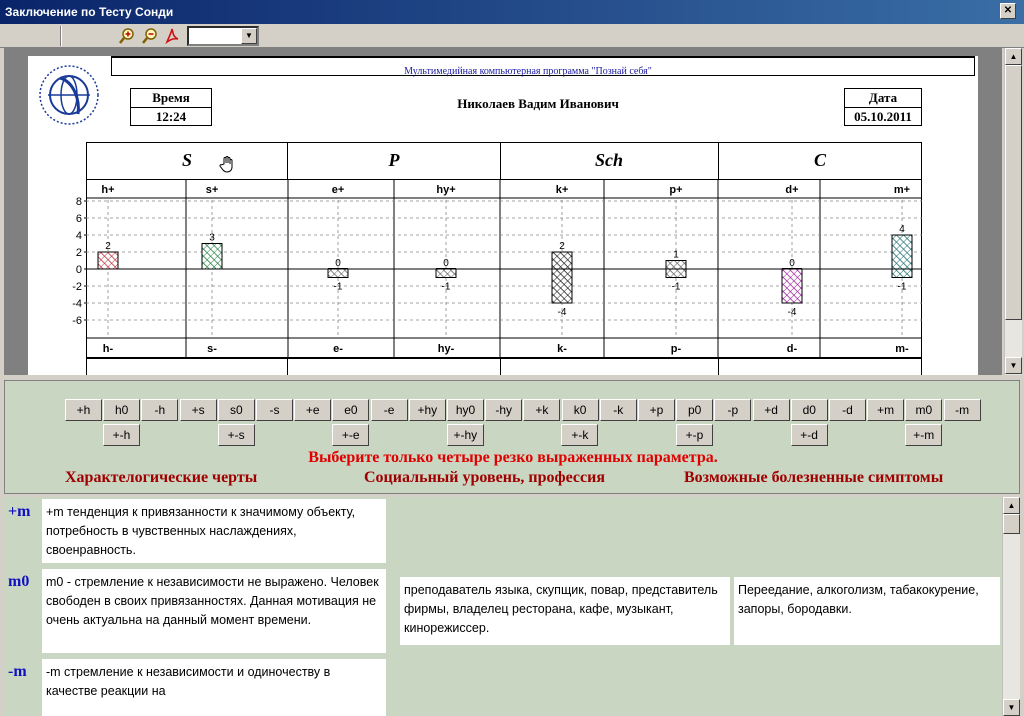 The width and height of the screenshot is (1024, 716). I want to click on results-scroll-up-icon: ▲, so click(1011, 505).